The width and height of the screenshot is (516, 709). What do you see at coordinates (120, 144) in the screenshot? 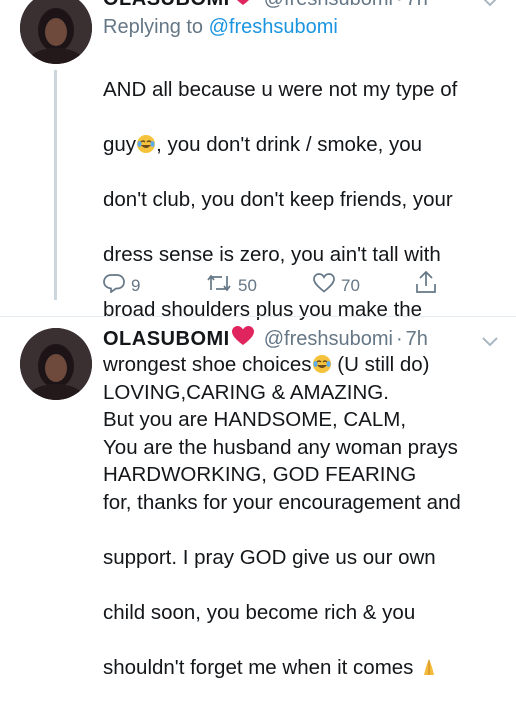
I see `text-fragment: guy` at bounding box center [120, 144].